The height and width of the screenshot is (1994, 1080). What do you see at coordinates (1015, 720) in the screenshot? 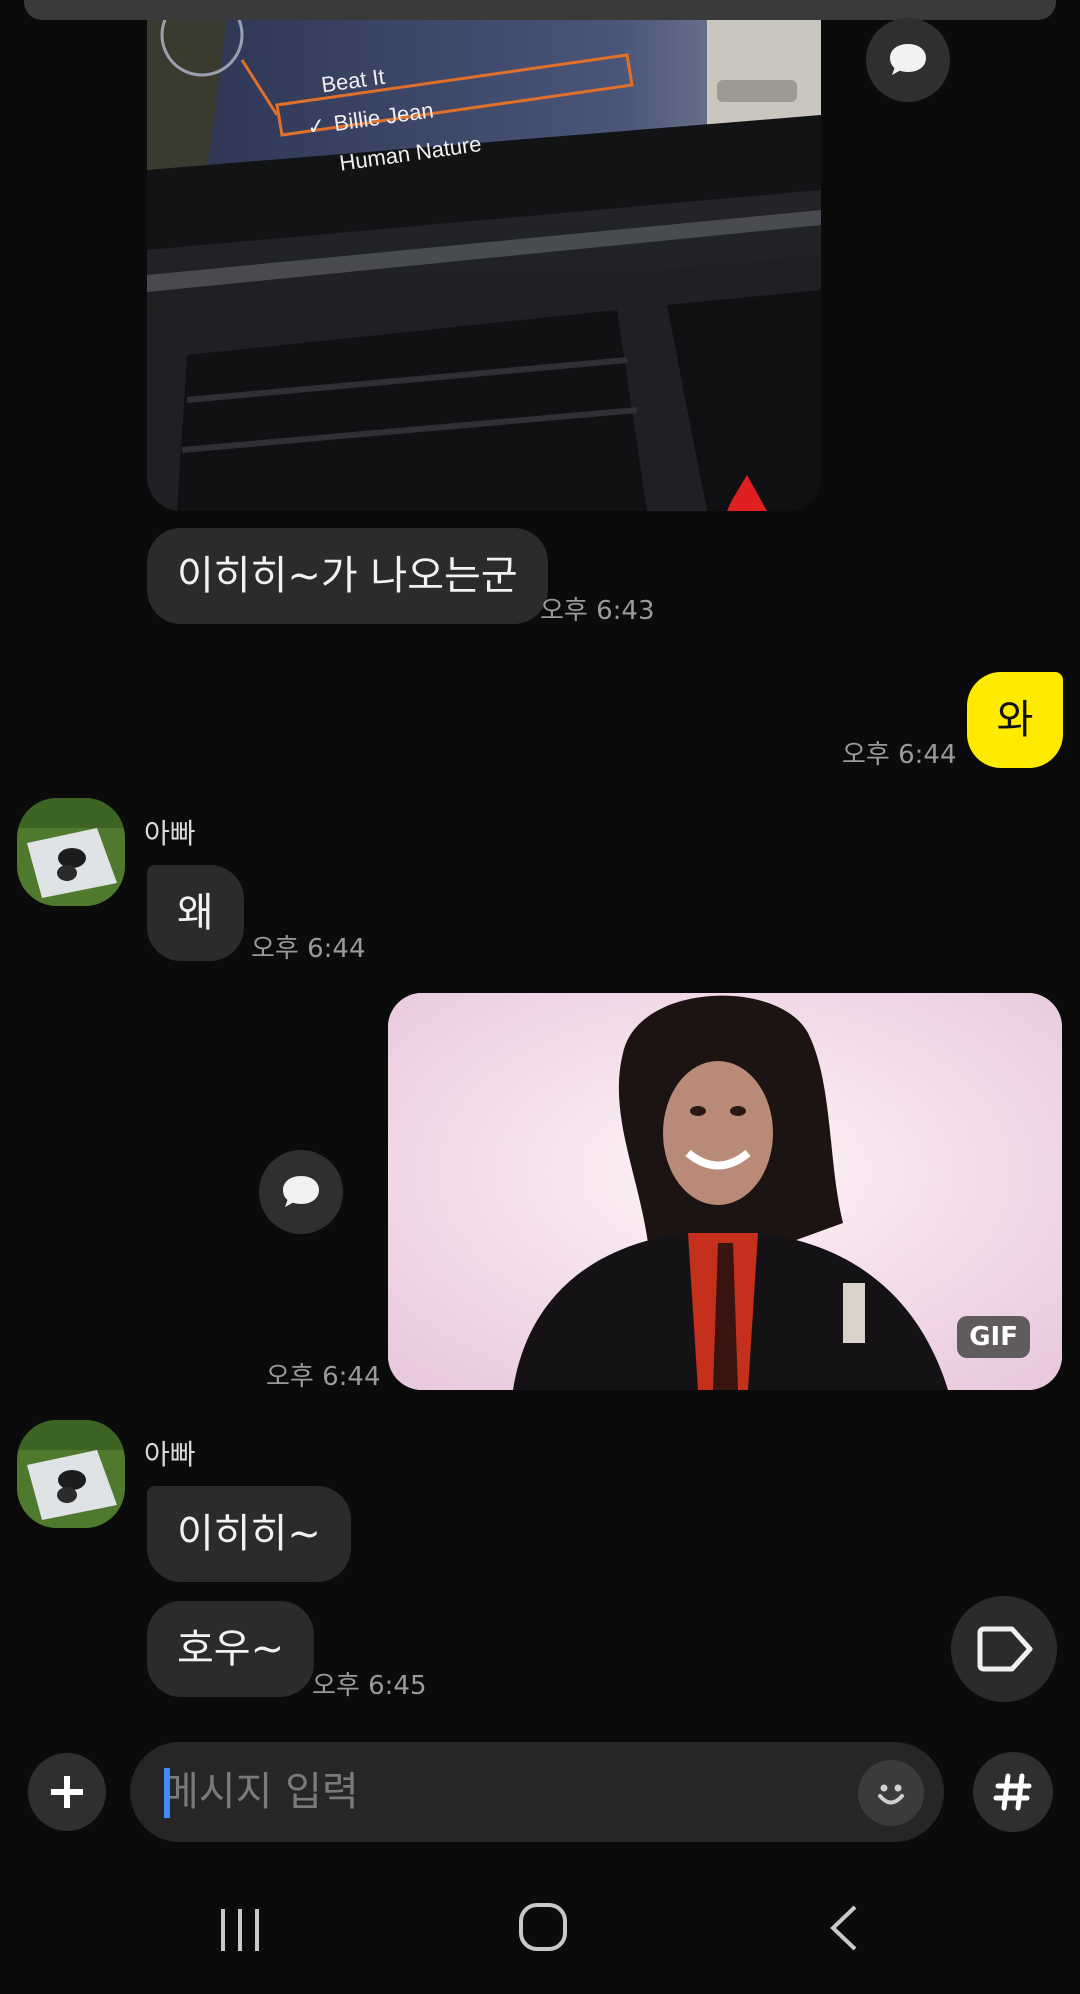
I see `message-bubble-outgoing: 와` at bounding box center [1015, 720].